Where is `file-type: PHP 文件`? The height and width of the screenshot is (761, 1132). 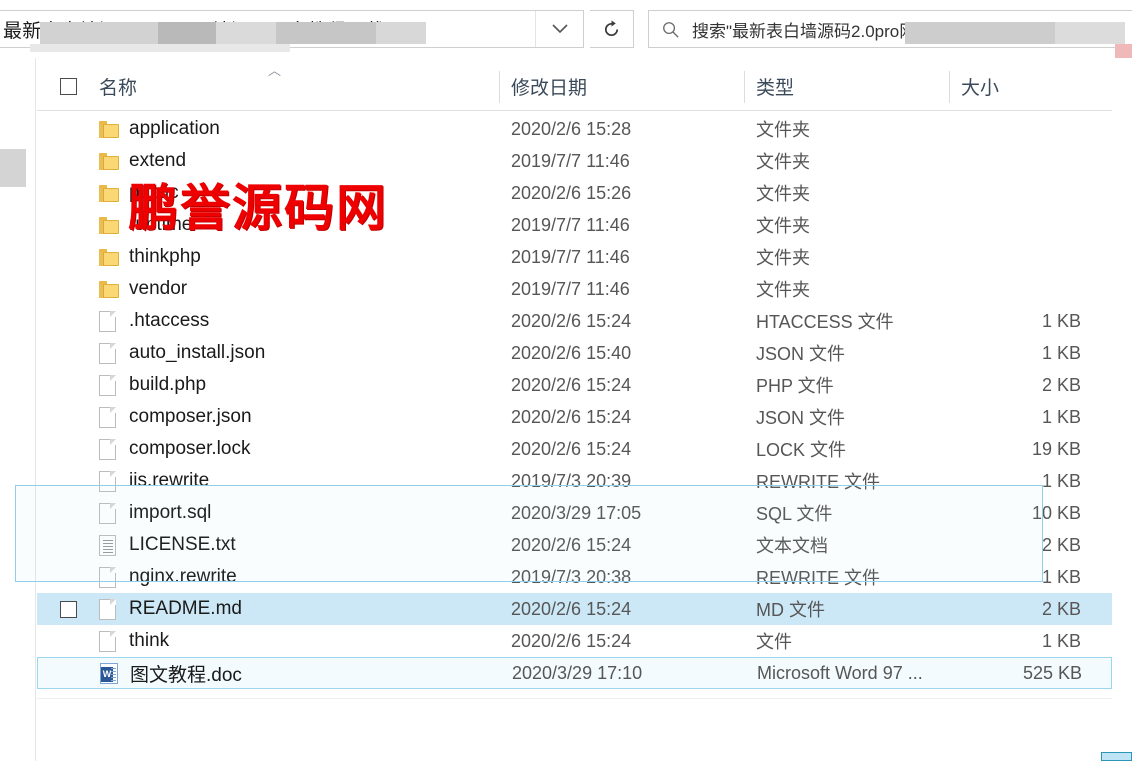 file-type: PHP 文件 is located at coordinates (795, 386).